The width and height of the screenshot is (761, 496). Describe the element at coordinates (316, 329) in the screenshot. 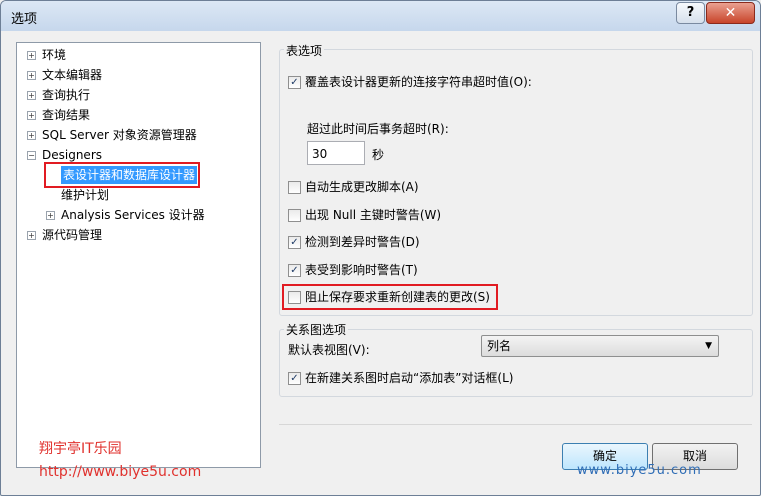

I see `diagram-options-caption: 关系图选项` at that location.